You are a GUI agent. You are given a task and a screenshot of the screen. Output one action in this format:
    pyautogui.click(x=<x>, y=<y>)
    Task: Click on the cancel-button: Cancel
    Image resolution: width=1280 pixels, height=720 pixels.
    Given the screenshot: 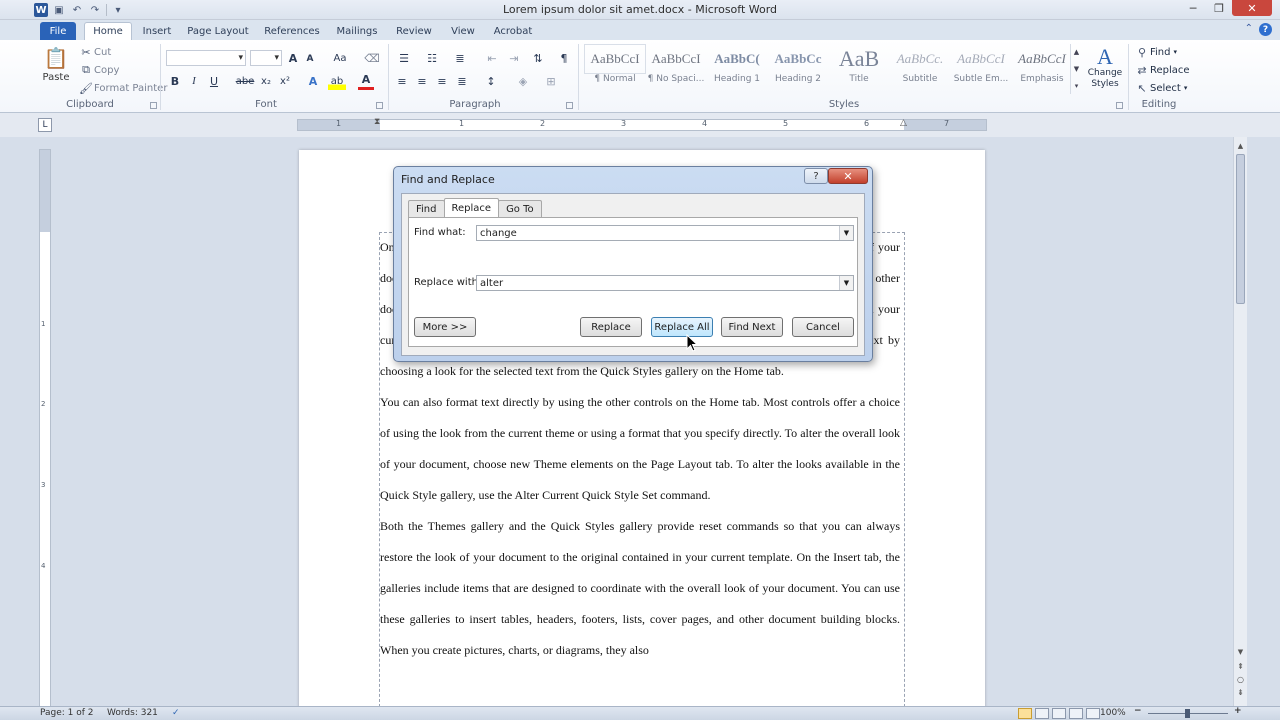 What is the action you would take?
    pyautogui.click(x=823, y=327)
    